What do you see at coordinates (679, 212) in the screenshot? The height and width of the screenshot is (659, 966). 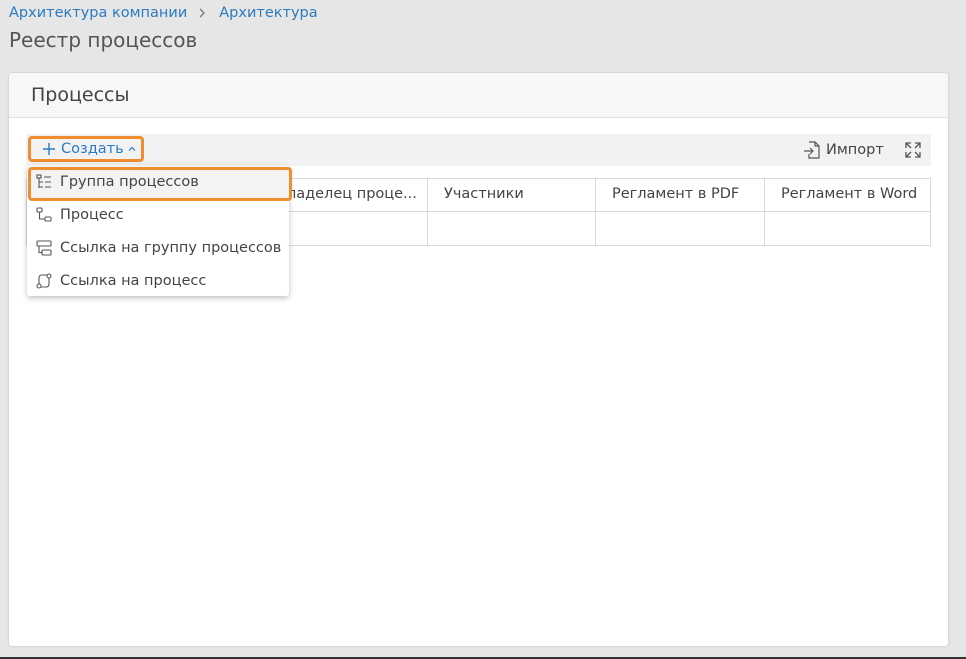 I see `column-regulation-pdf: Регламент в PDF` at bounding box center [679, 212].